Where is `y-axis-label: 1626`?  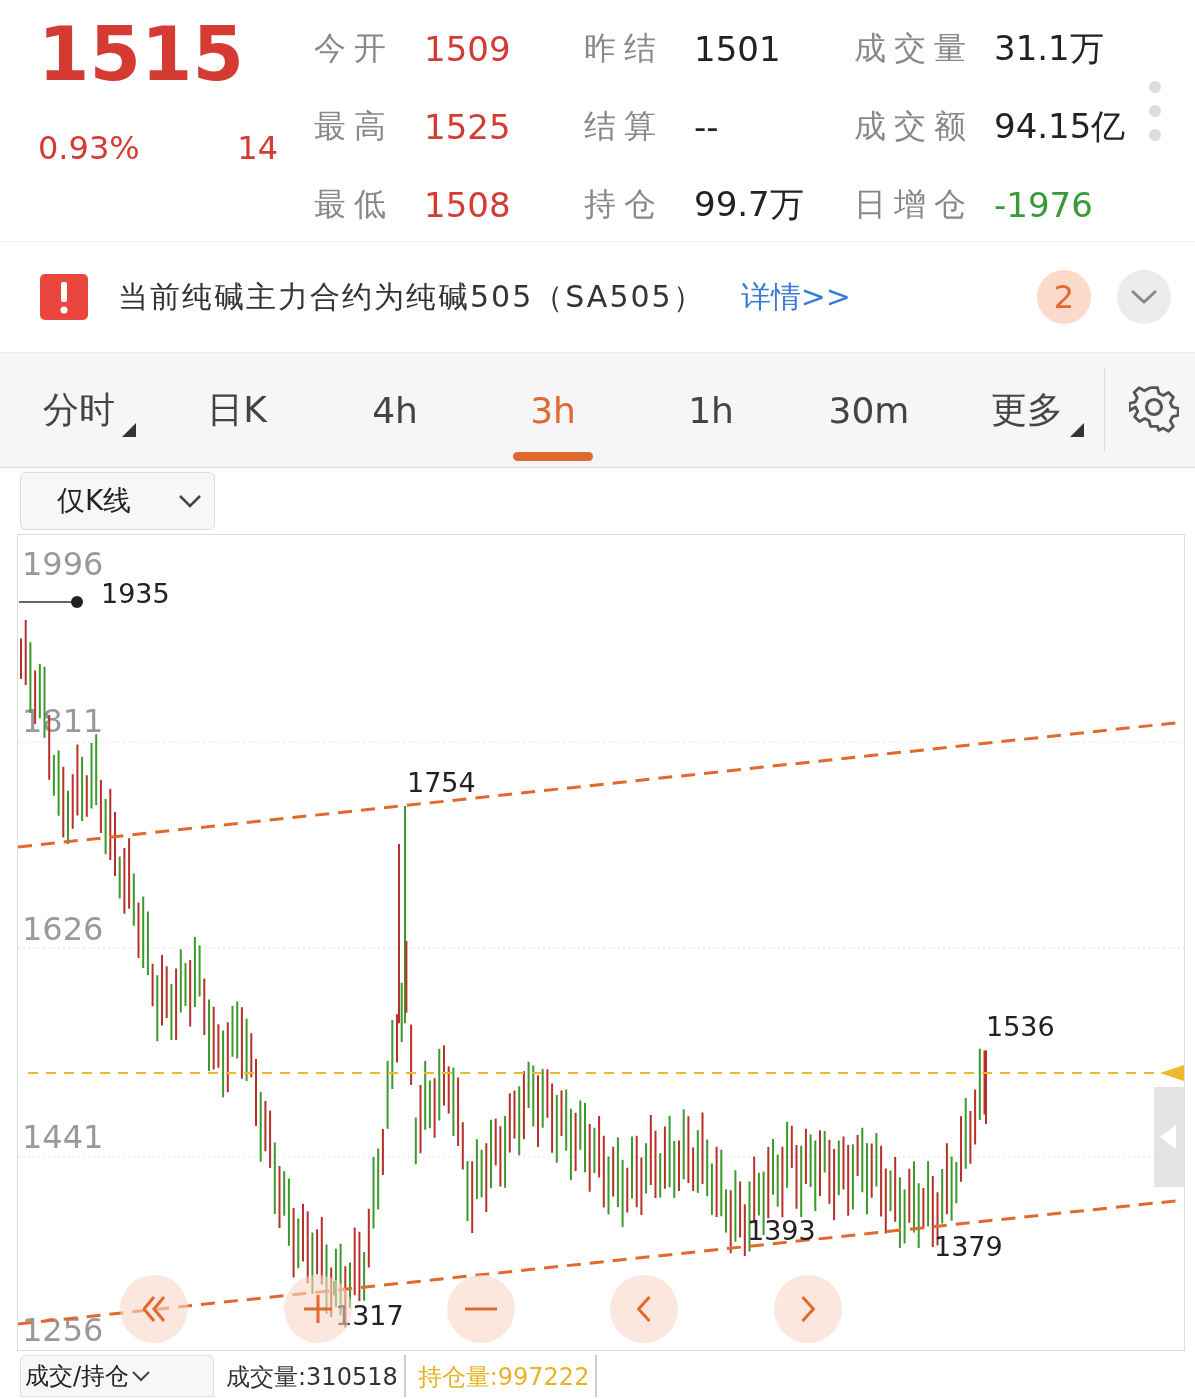
y-axis-label: 1626 is located at coordinates (63, 929).